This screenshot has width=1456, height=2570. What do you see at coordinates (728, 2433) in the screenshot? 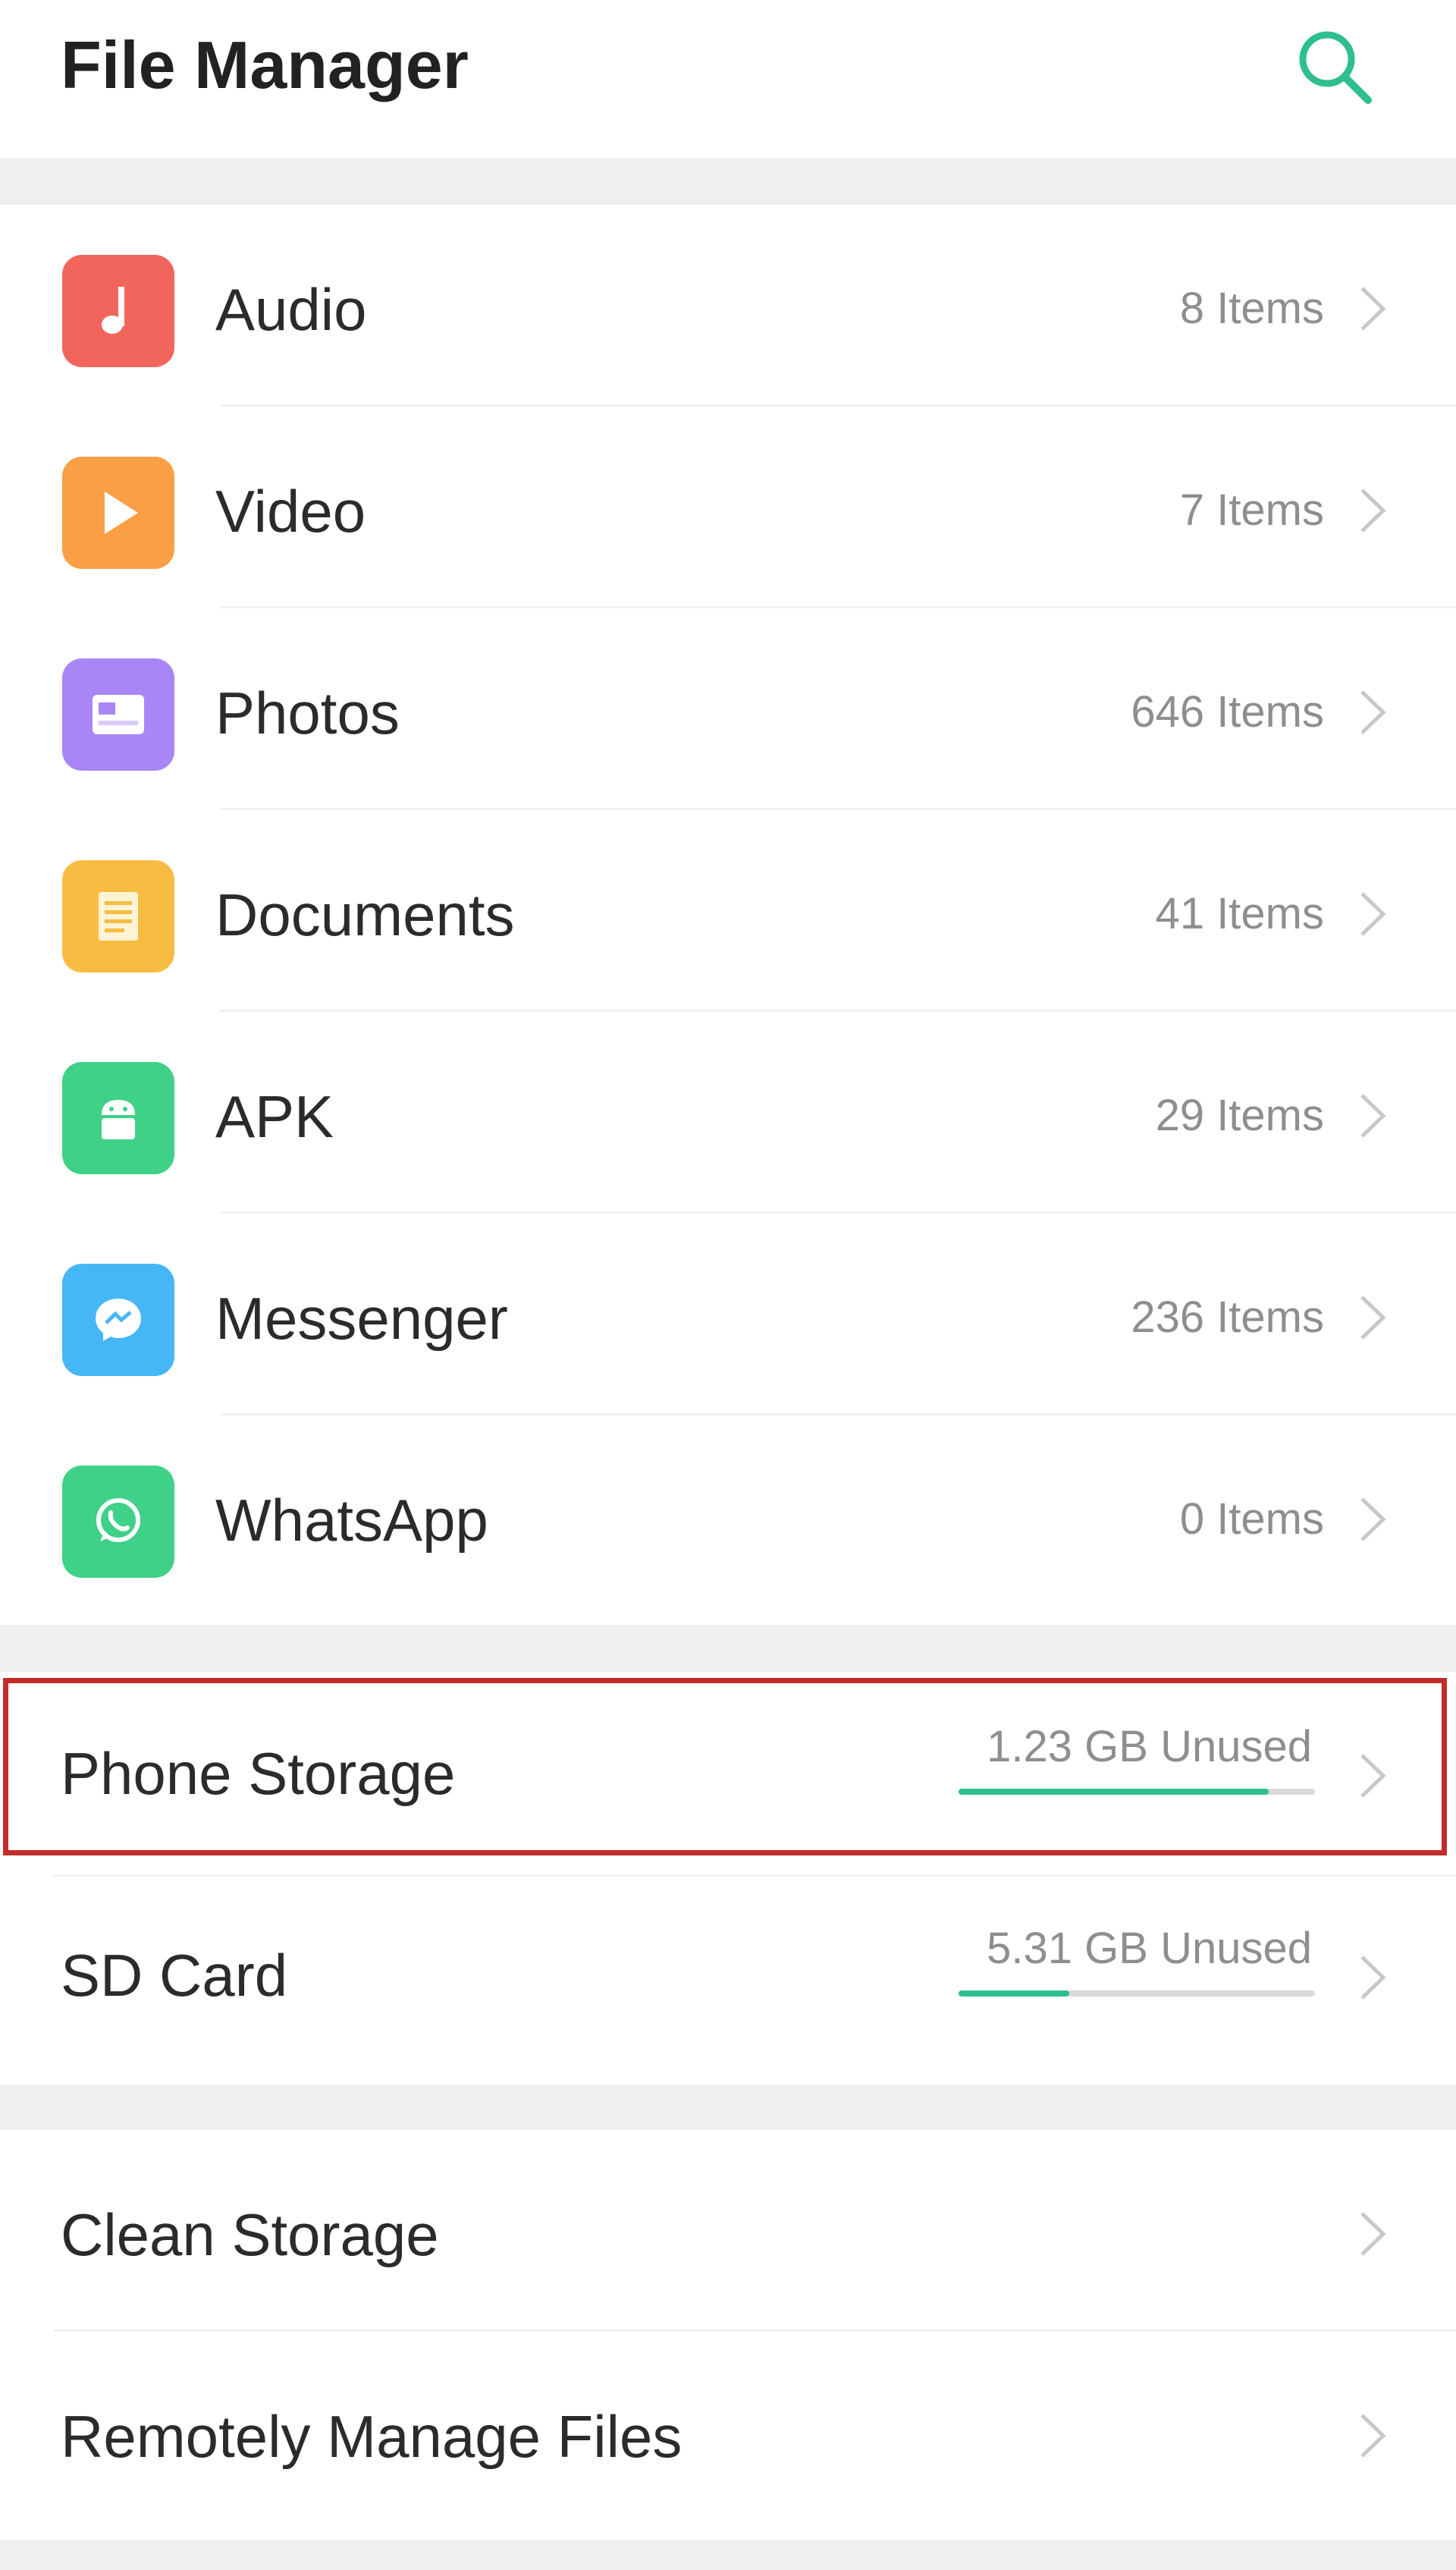
I see `remotely-manage-files-row: Remotely Manage Files` at bounding box center [728, 2433].